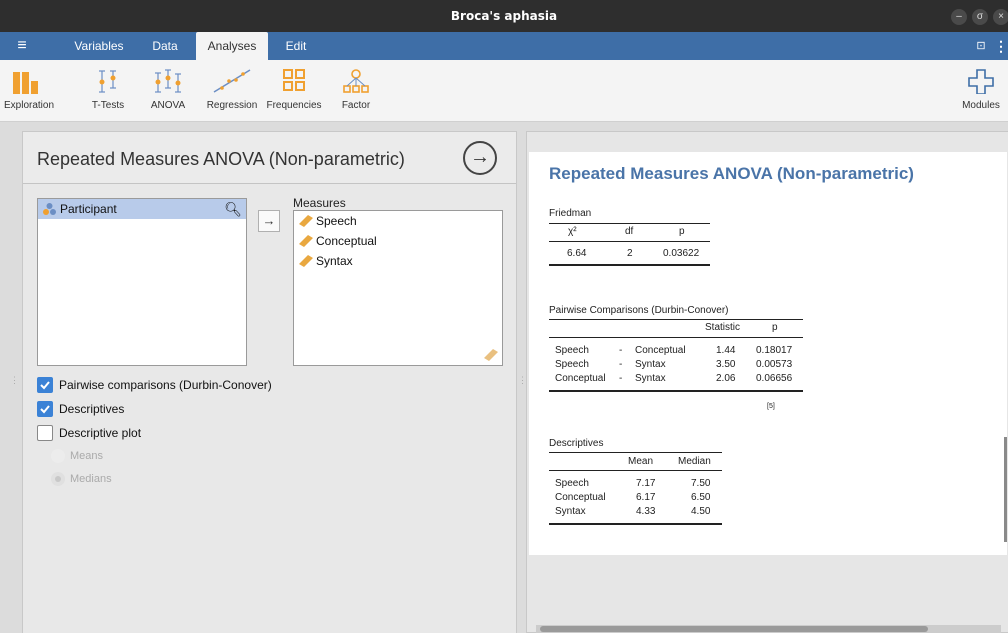 This screenshot has width=1008, height=633. I want to click on table-cell: 4.50, so click(701, 511).